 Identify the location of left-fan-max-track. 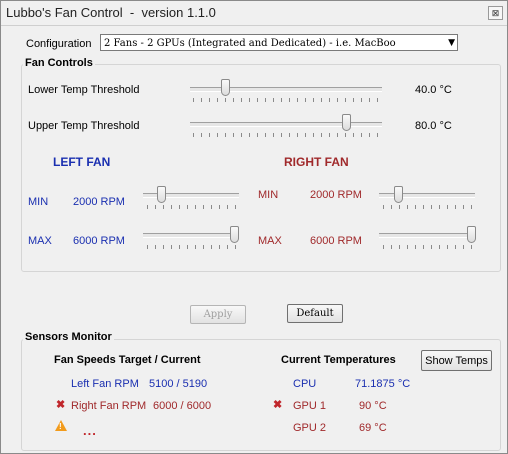
(191, 235).